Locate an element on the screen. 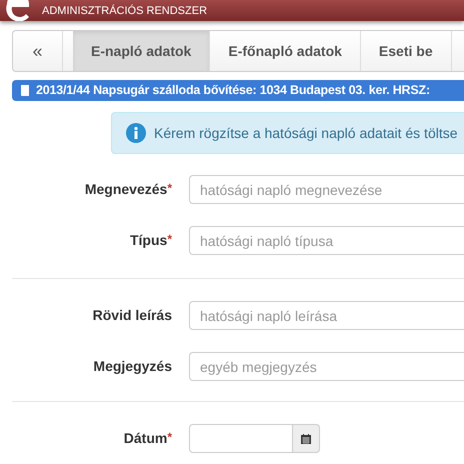 This screenshot has width=464, height=464. date-input is located at coordinates (241, 438).